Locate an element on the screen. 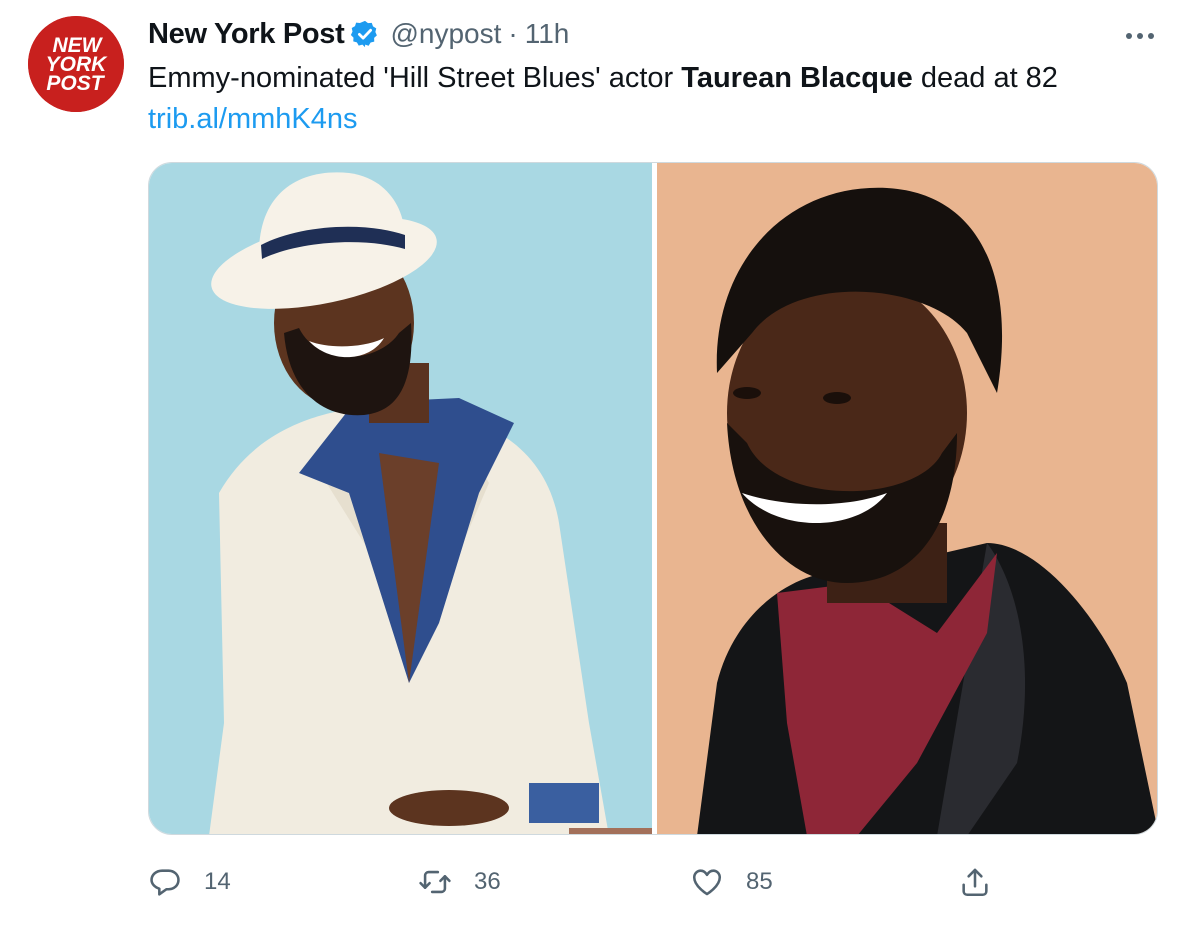  more-options-button is located at coordinates (1140, 36).